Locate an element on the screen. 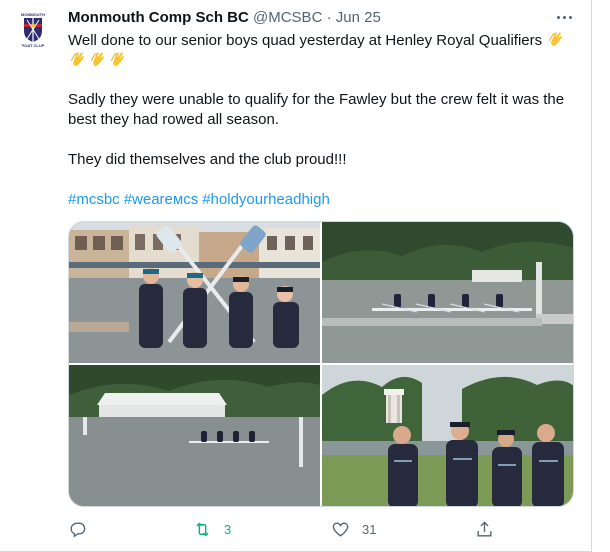  tweet-header: Monmouth Comp Sch BC @MCSBC · Jun 25 is located at coordinates (224, 18).